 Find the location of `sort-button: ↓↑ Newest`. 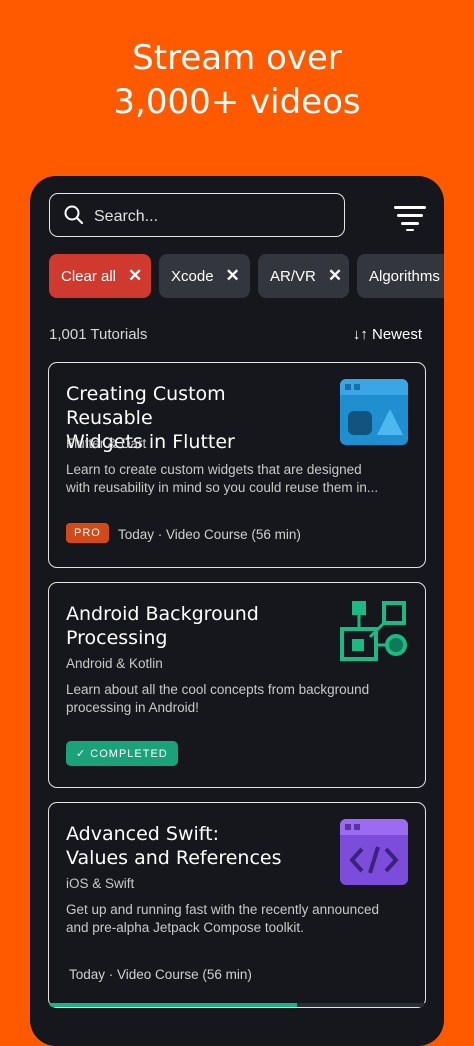

sort-button: ↓↑ Newest is located at coordinates (387, 334).